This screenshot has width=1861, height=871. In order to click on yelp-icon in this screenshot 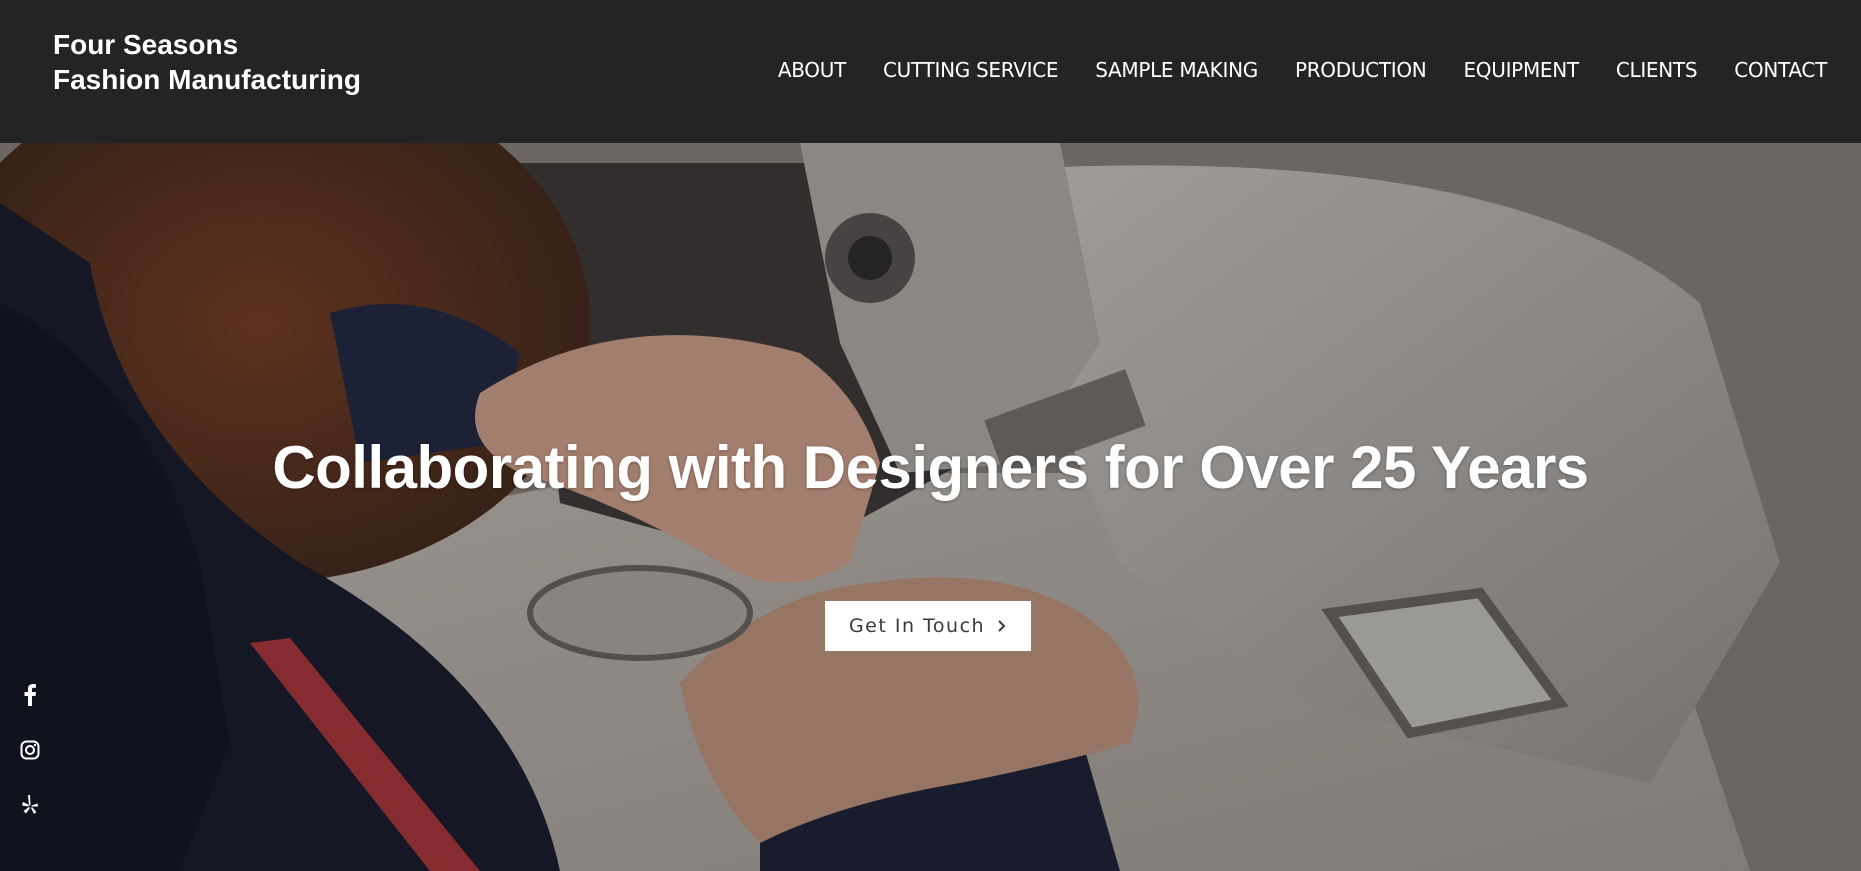, I will do `click(30, 805)`.